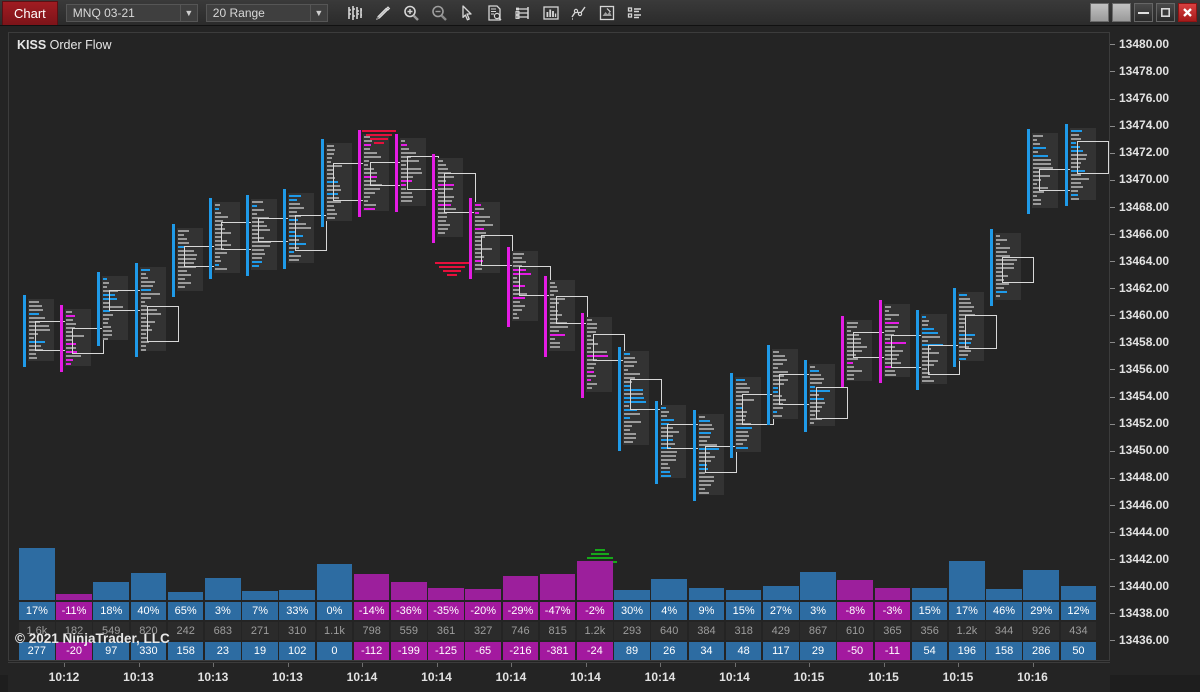  Describe the element at coordinates (1143, 12) in the screenshot. I see `minimize-button` at that location.